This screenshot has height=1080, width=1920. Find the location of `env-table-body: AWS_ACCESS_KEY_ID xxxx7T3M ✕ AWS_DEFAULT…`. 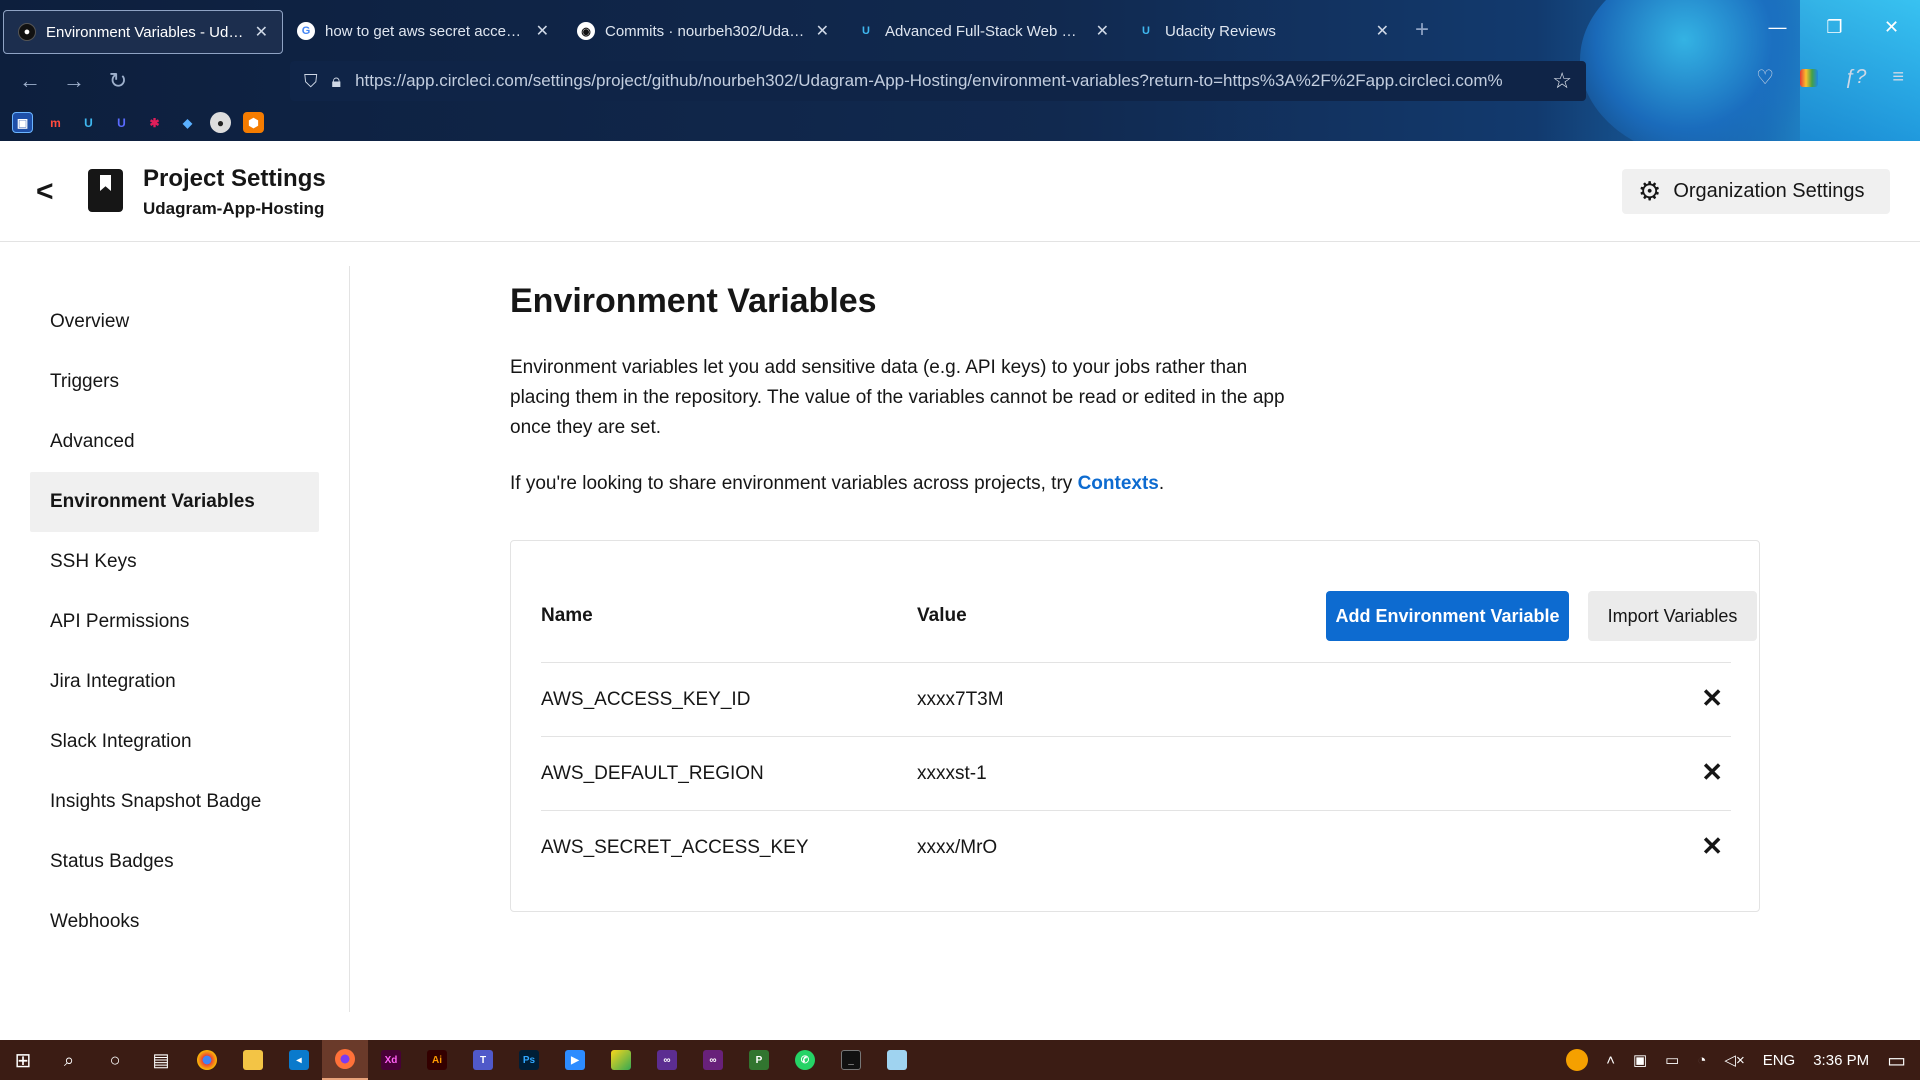

env-table-body: AWS_ACCESS_KEY_ID xxxx7T3M ✕ AWS_DEFAULT… is located at coordinates (1136, 773).